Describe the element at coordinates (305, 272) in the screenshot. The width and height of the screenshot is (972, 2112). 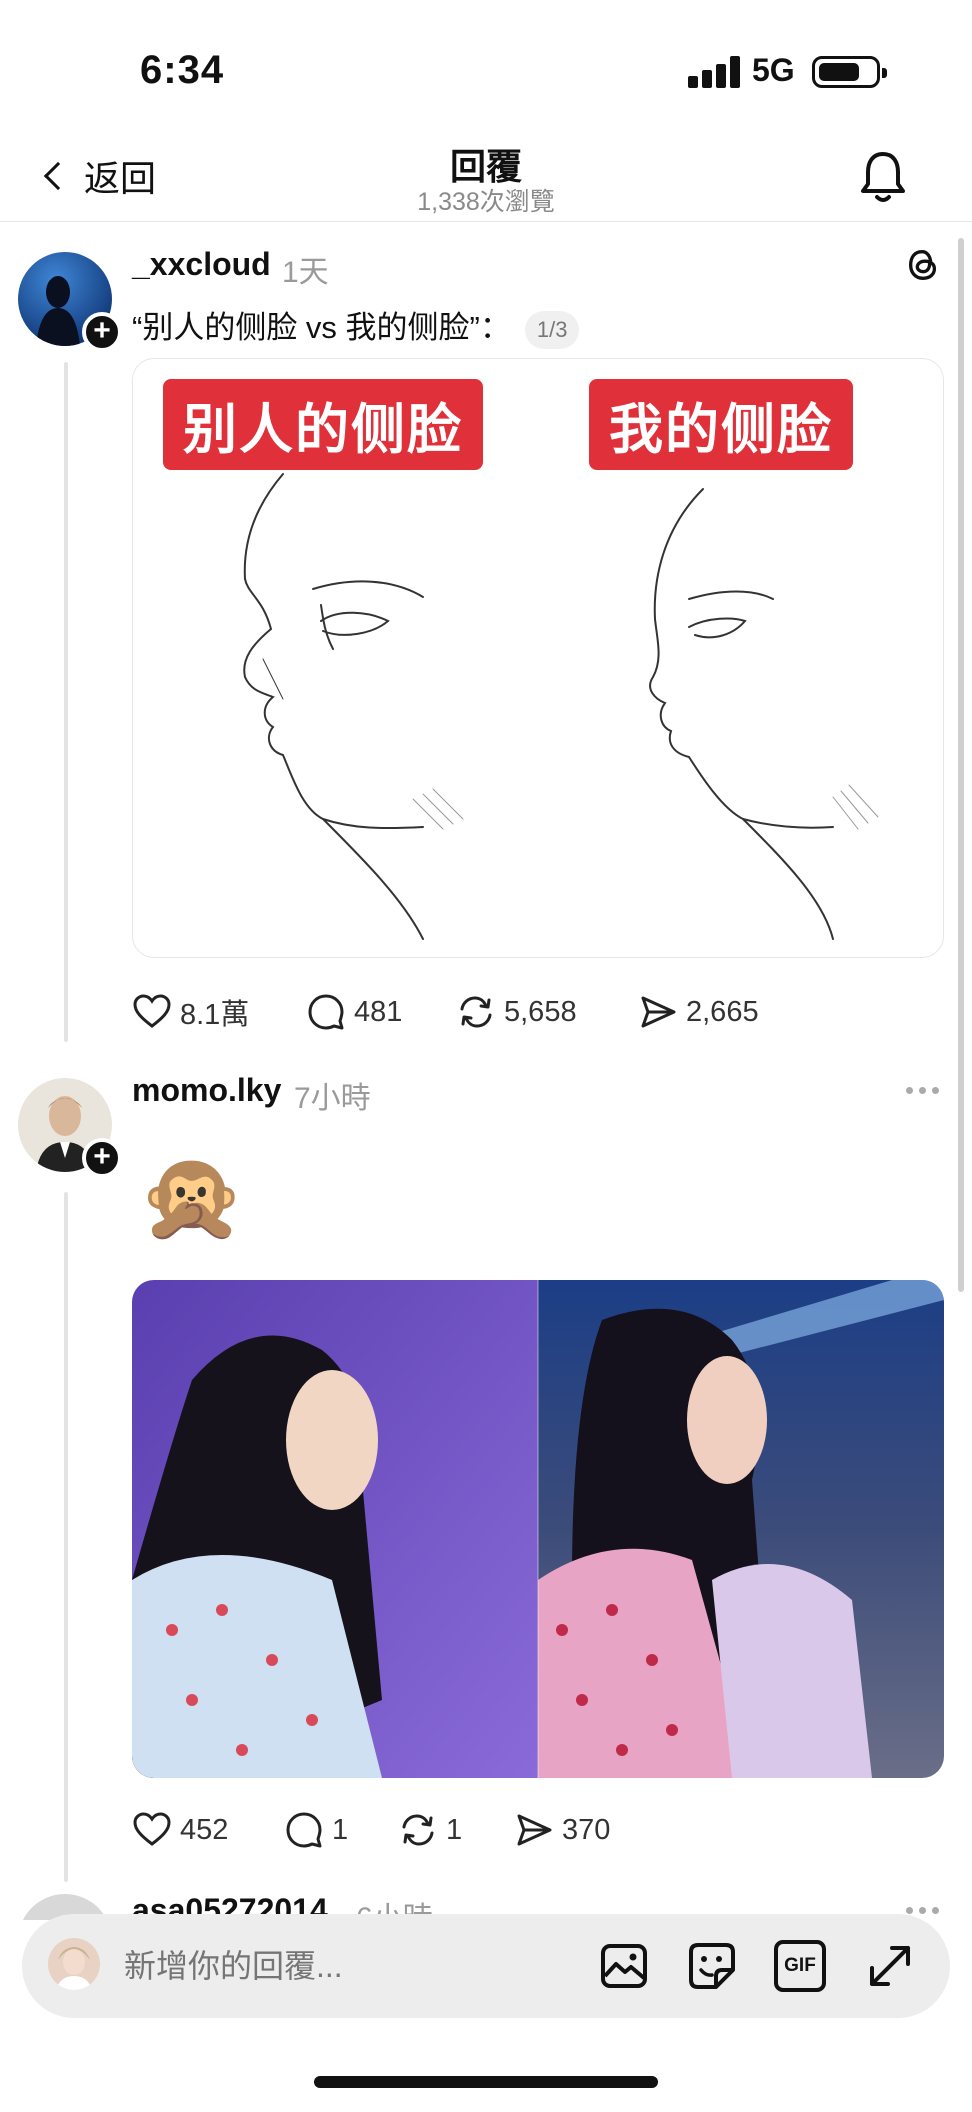
I see `post-time: 1天` at that location.